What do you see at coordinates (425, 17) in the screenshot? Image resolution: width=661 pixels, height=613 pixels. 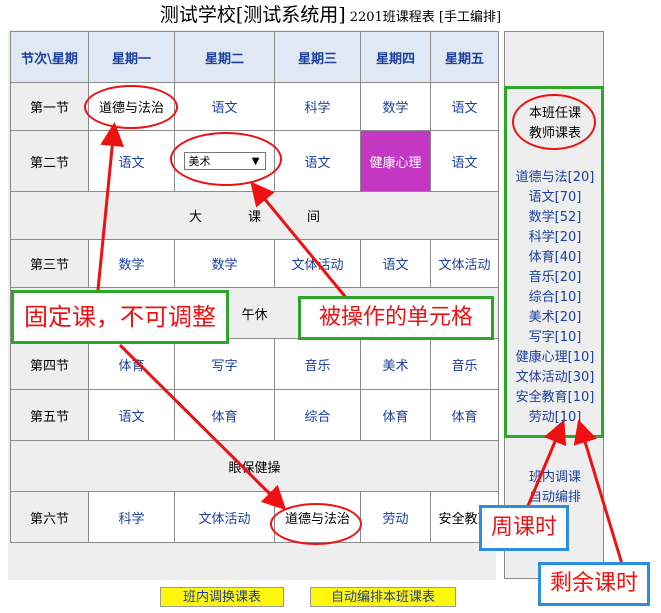 I see `page-subtitle: 2201班课程表 [手工编排]` at bounding box center [425, 17].